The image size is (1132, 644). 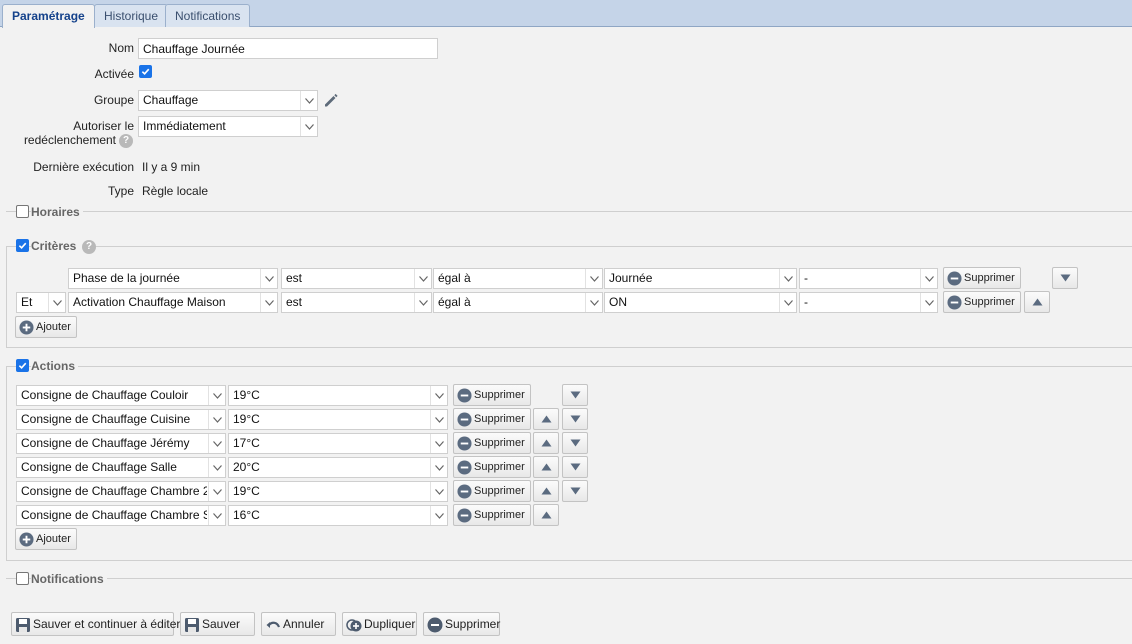 What do you see at coordinates (331, 100) in the screenshot?
I see `pencil-edit-icon` at bounding box center [331, 100].